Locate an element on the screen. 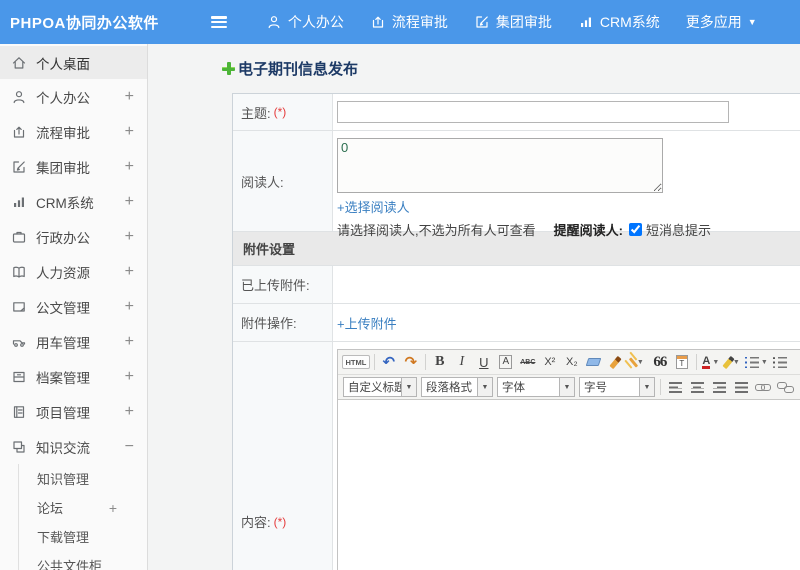 This screenshot has width=800, height=570. top-header: PHPOA协同办公软件 个人办公 流程审批 集团审批 CRM系统 更多应用 ▼ is located at coordinates (400, 22).